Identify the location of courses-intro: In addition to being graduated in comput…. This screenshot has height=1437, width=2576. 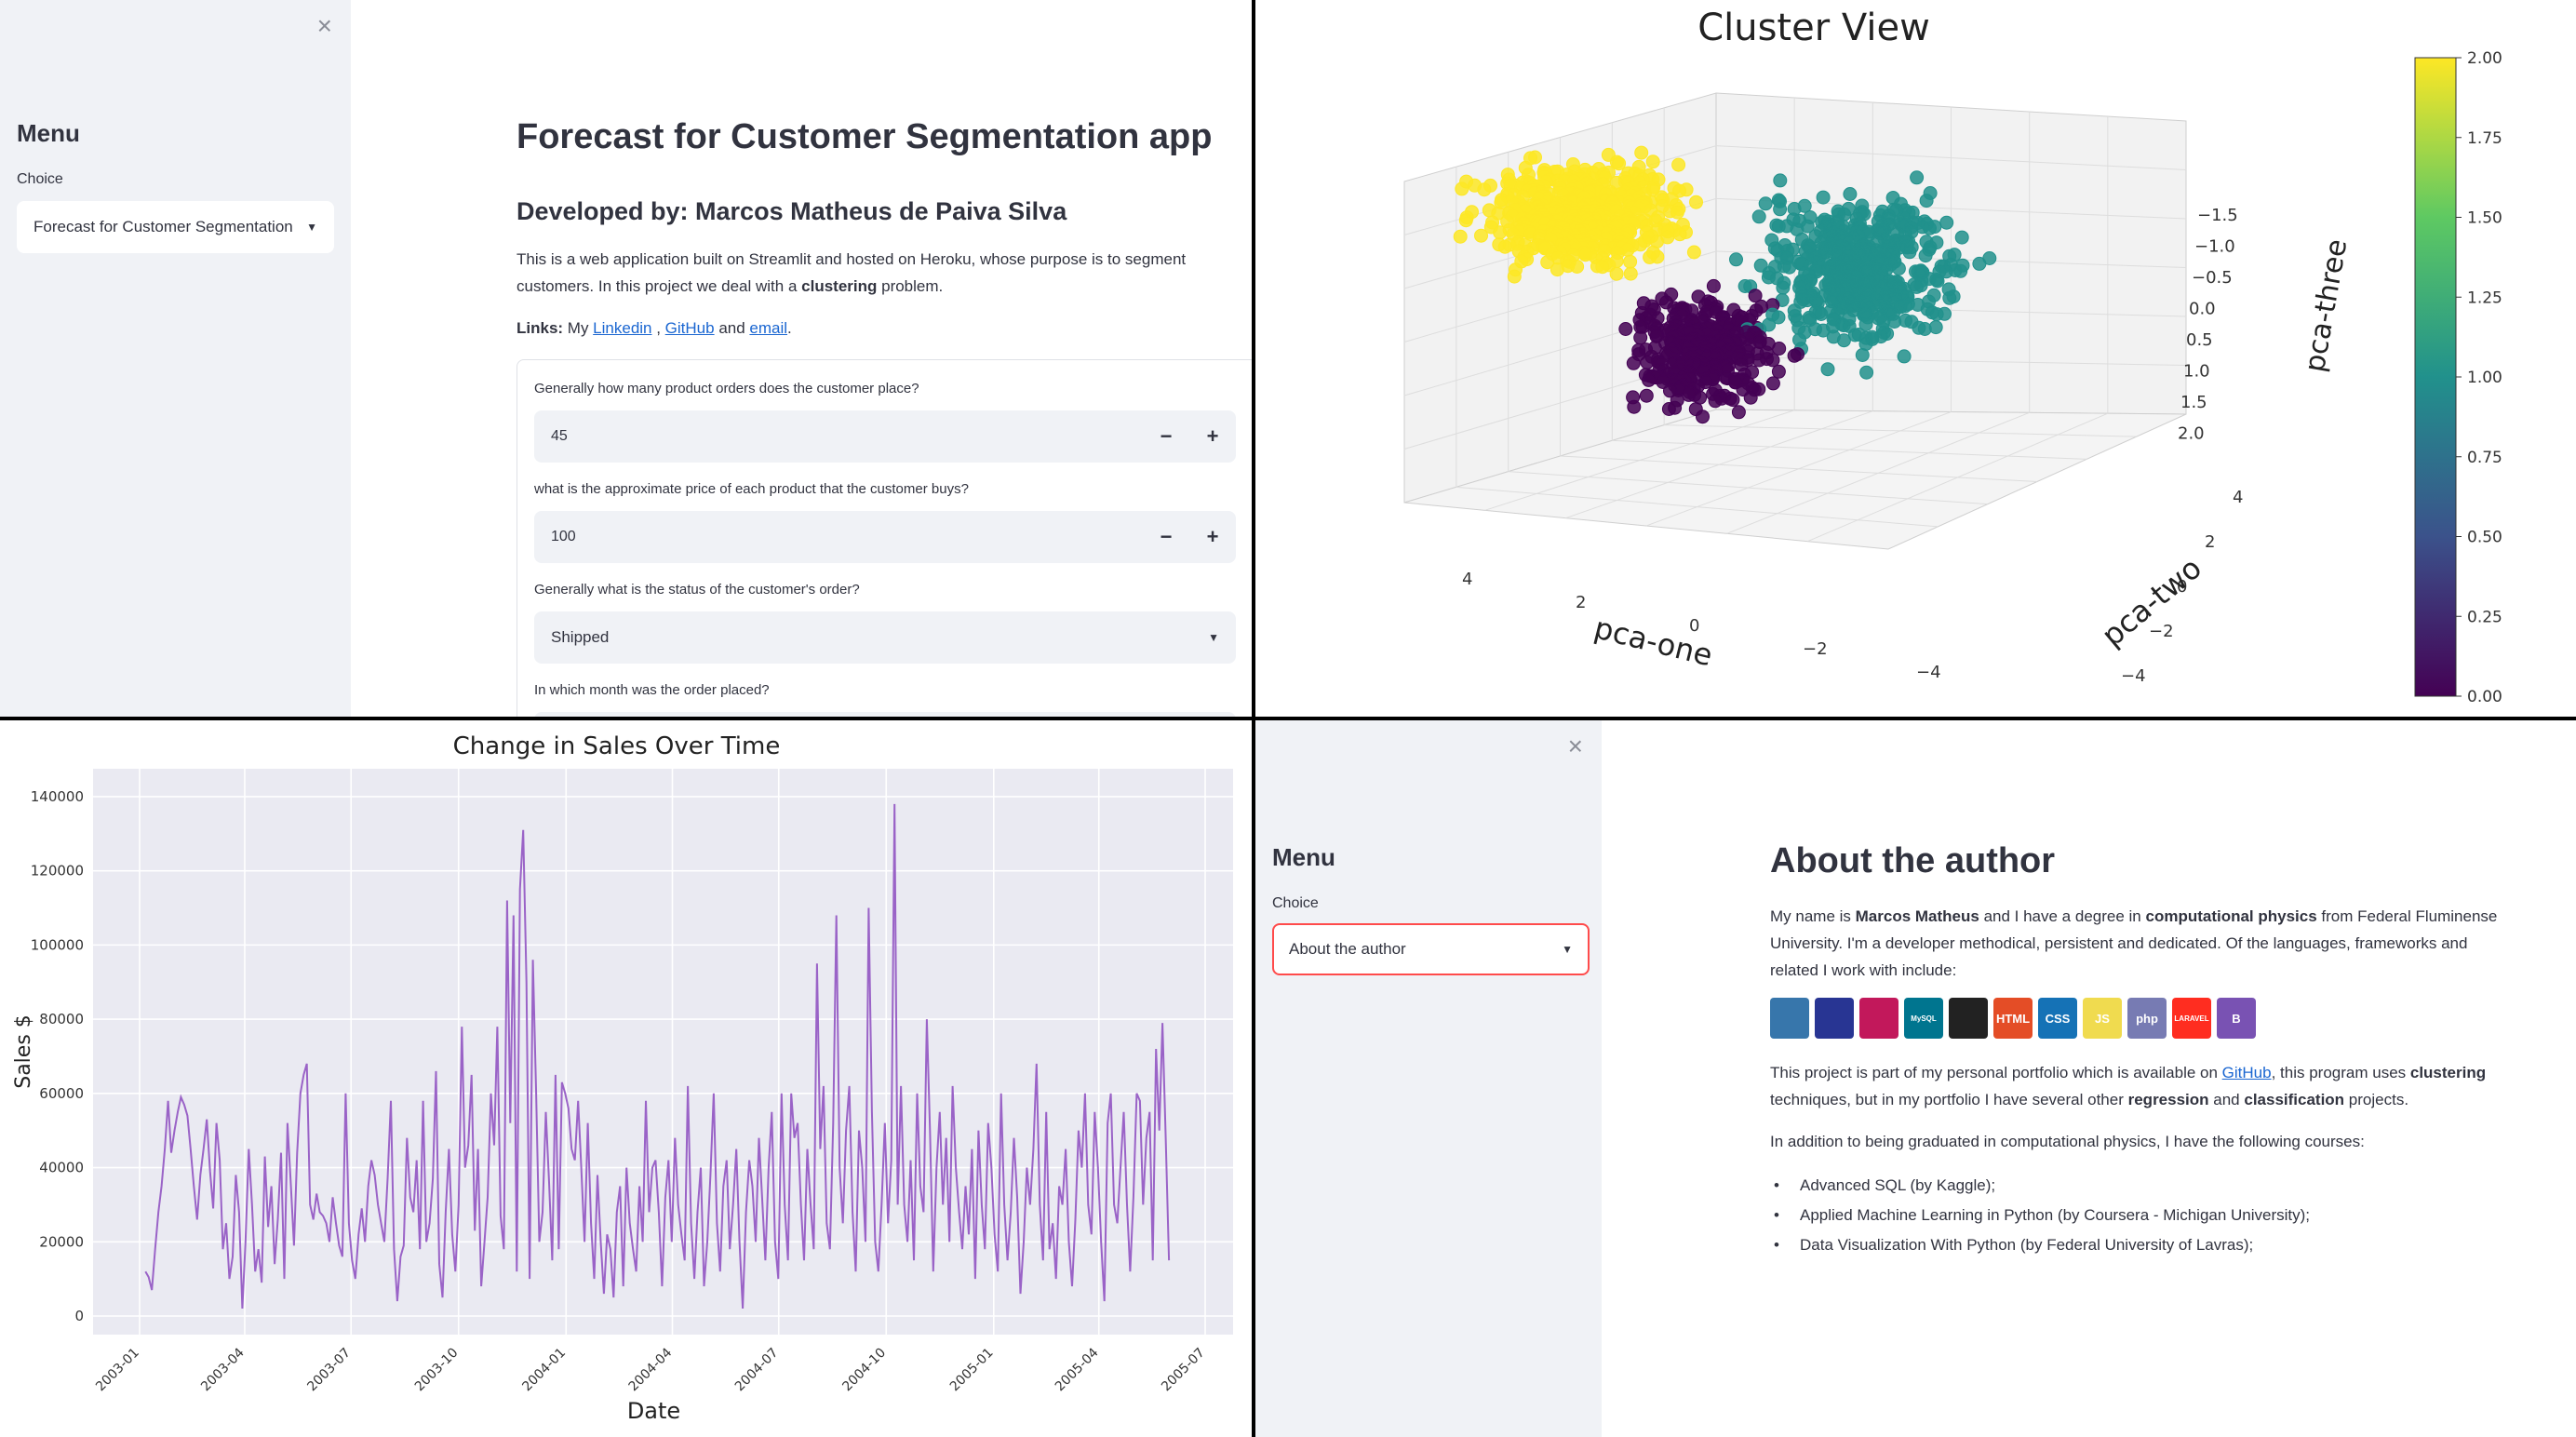
(2067, 1141).